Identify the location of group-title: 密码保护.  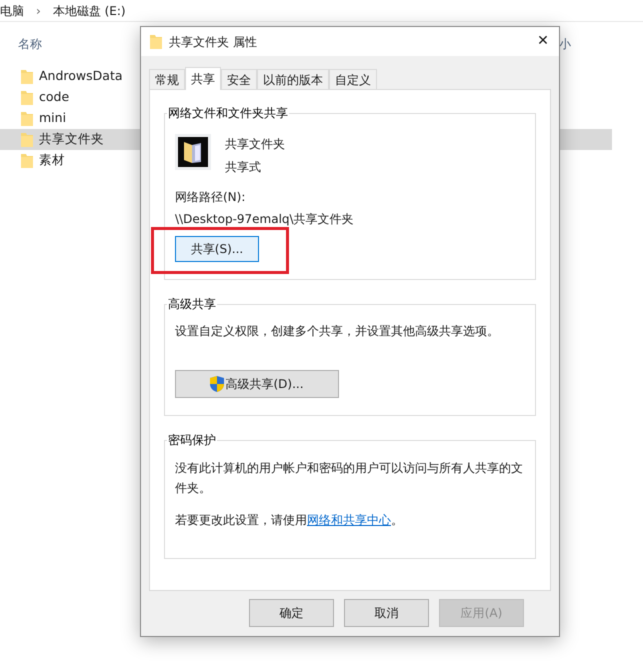
(192, 440).